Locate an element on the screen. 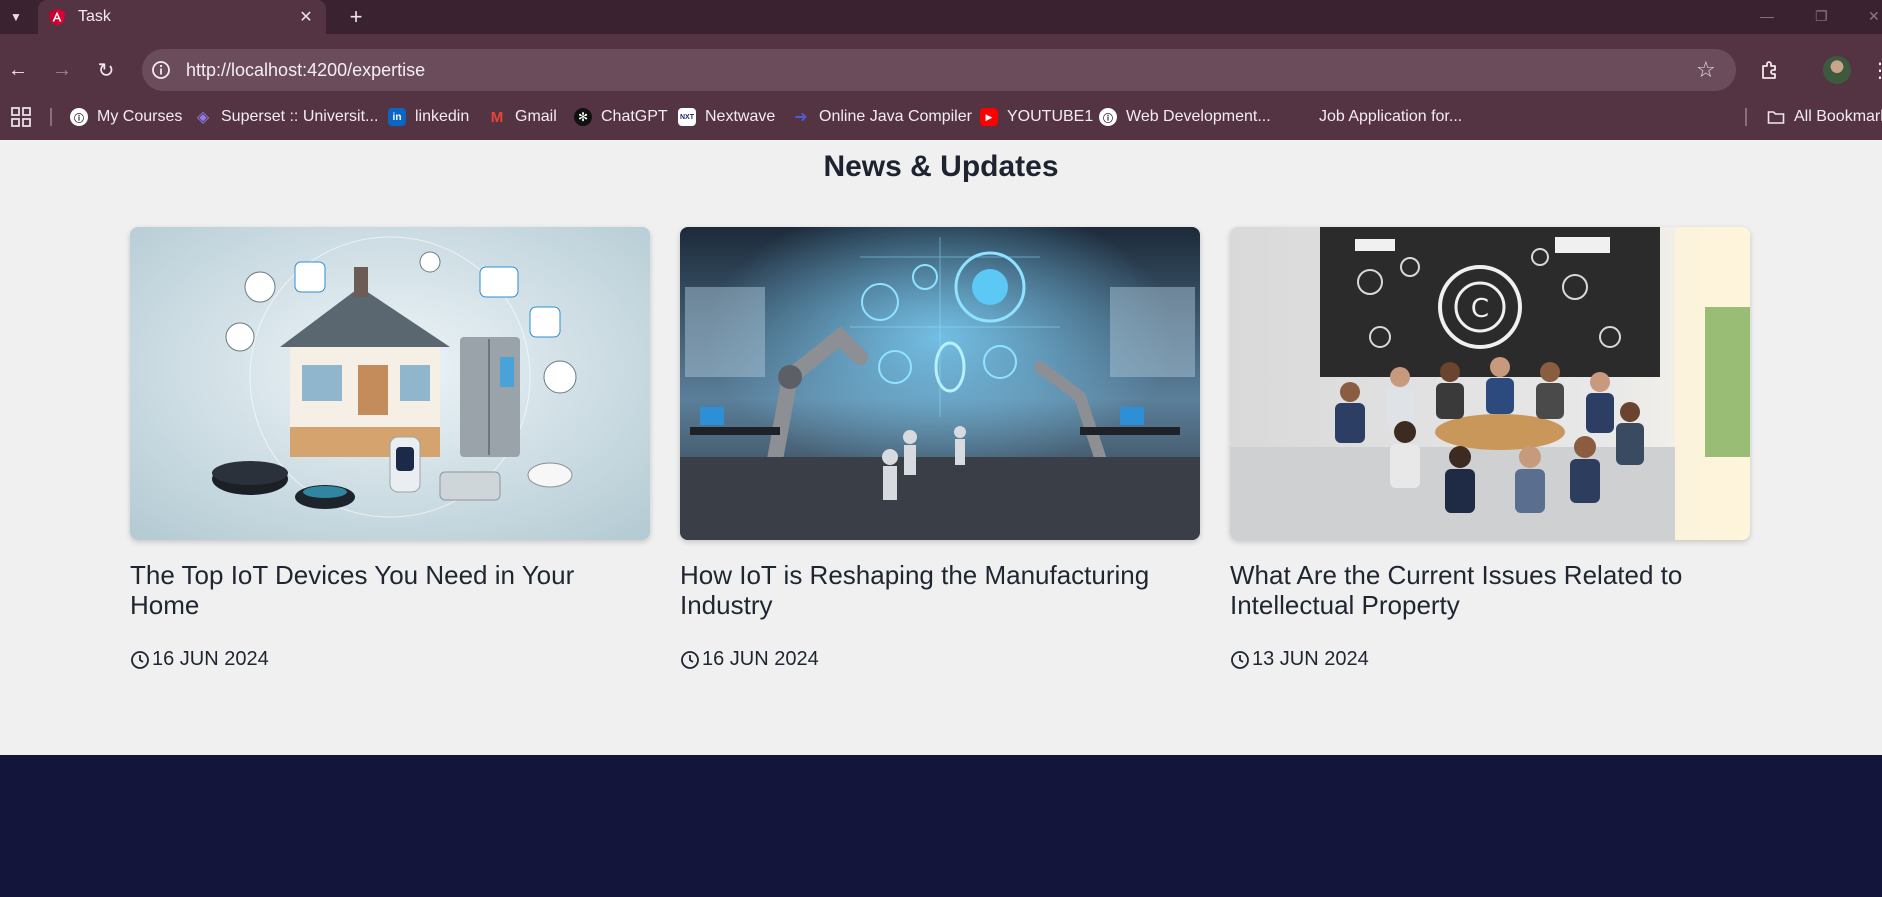 This screenshot has height=897, width=1882. active-tab: Task ✕ is located at coordinates (182, 17).